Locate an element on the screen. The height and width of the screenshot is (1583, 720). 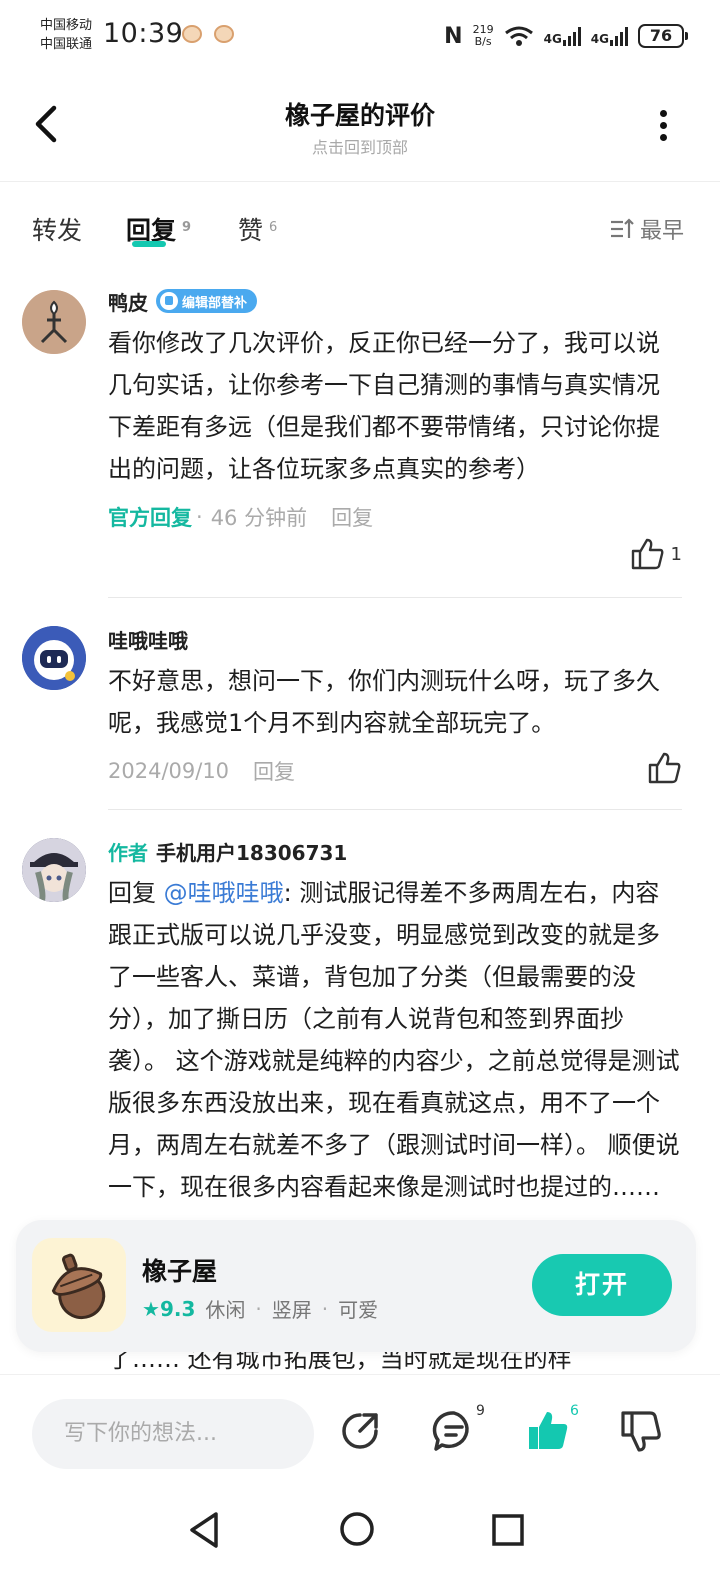
username: 鸭皮 is located at coordinates (128, 301).